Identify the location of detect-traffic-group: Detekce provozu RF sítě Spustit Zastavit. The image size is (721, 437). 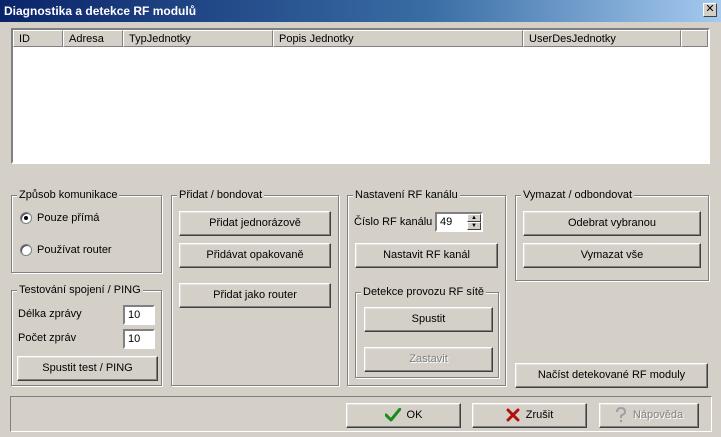
(427, 332).